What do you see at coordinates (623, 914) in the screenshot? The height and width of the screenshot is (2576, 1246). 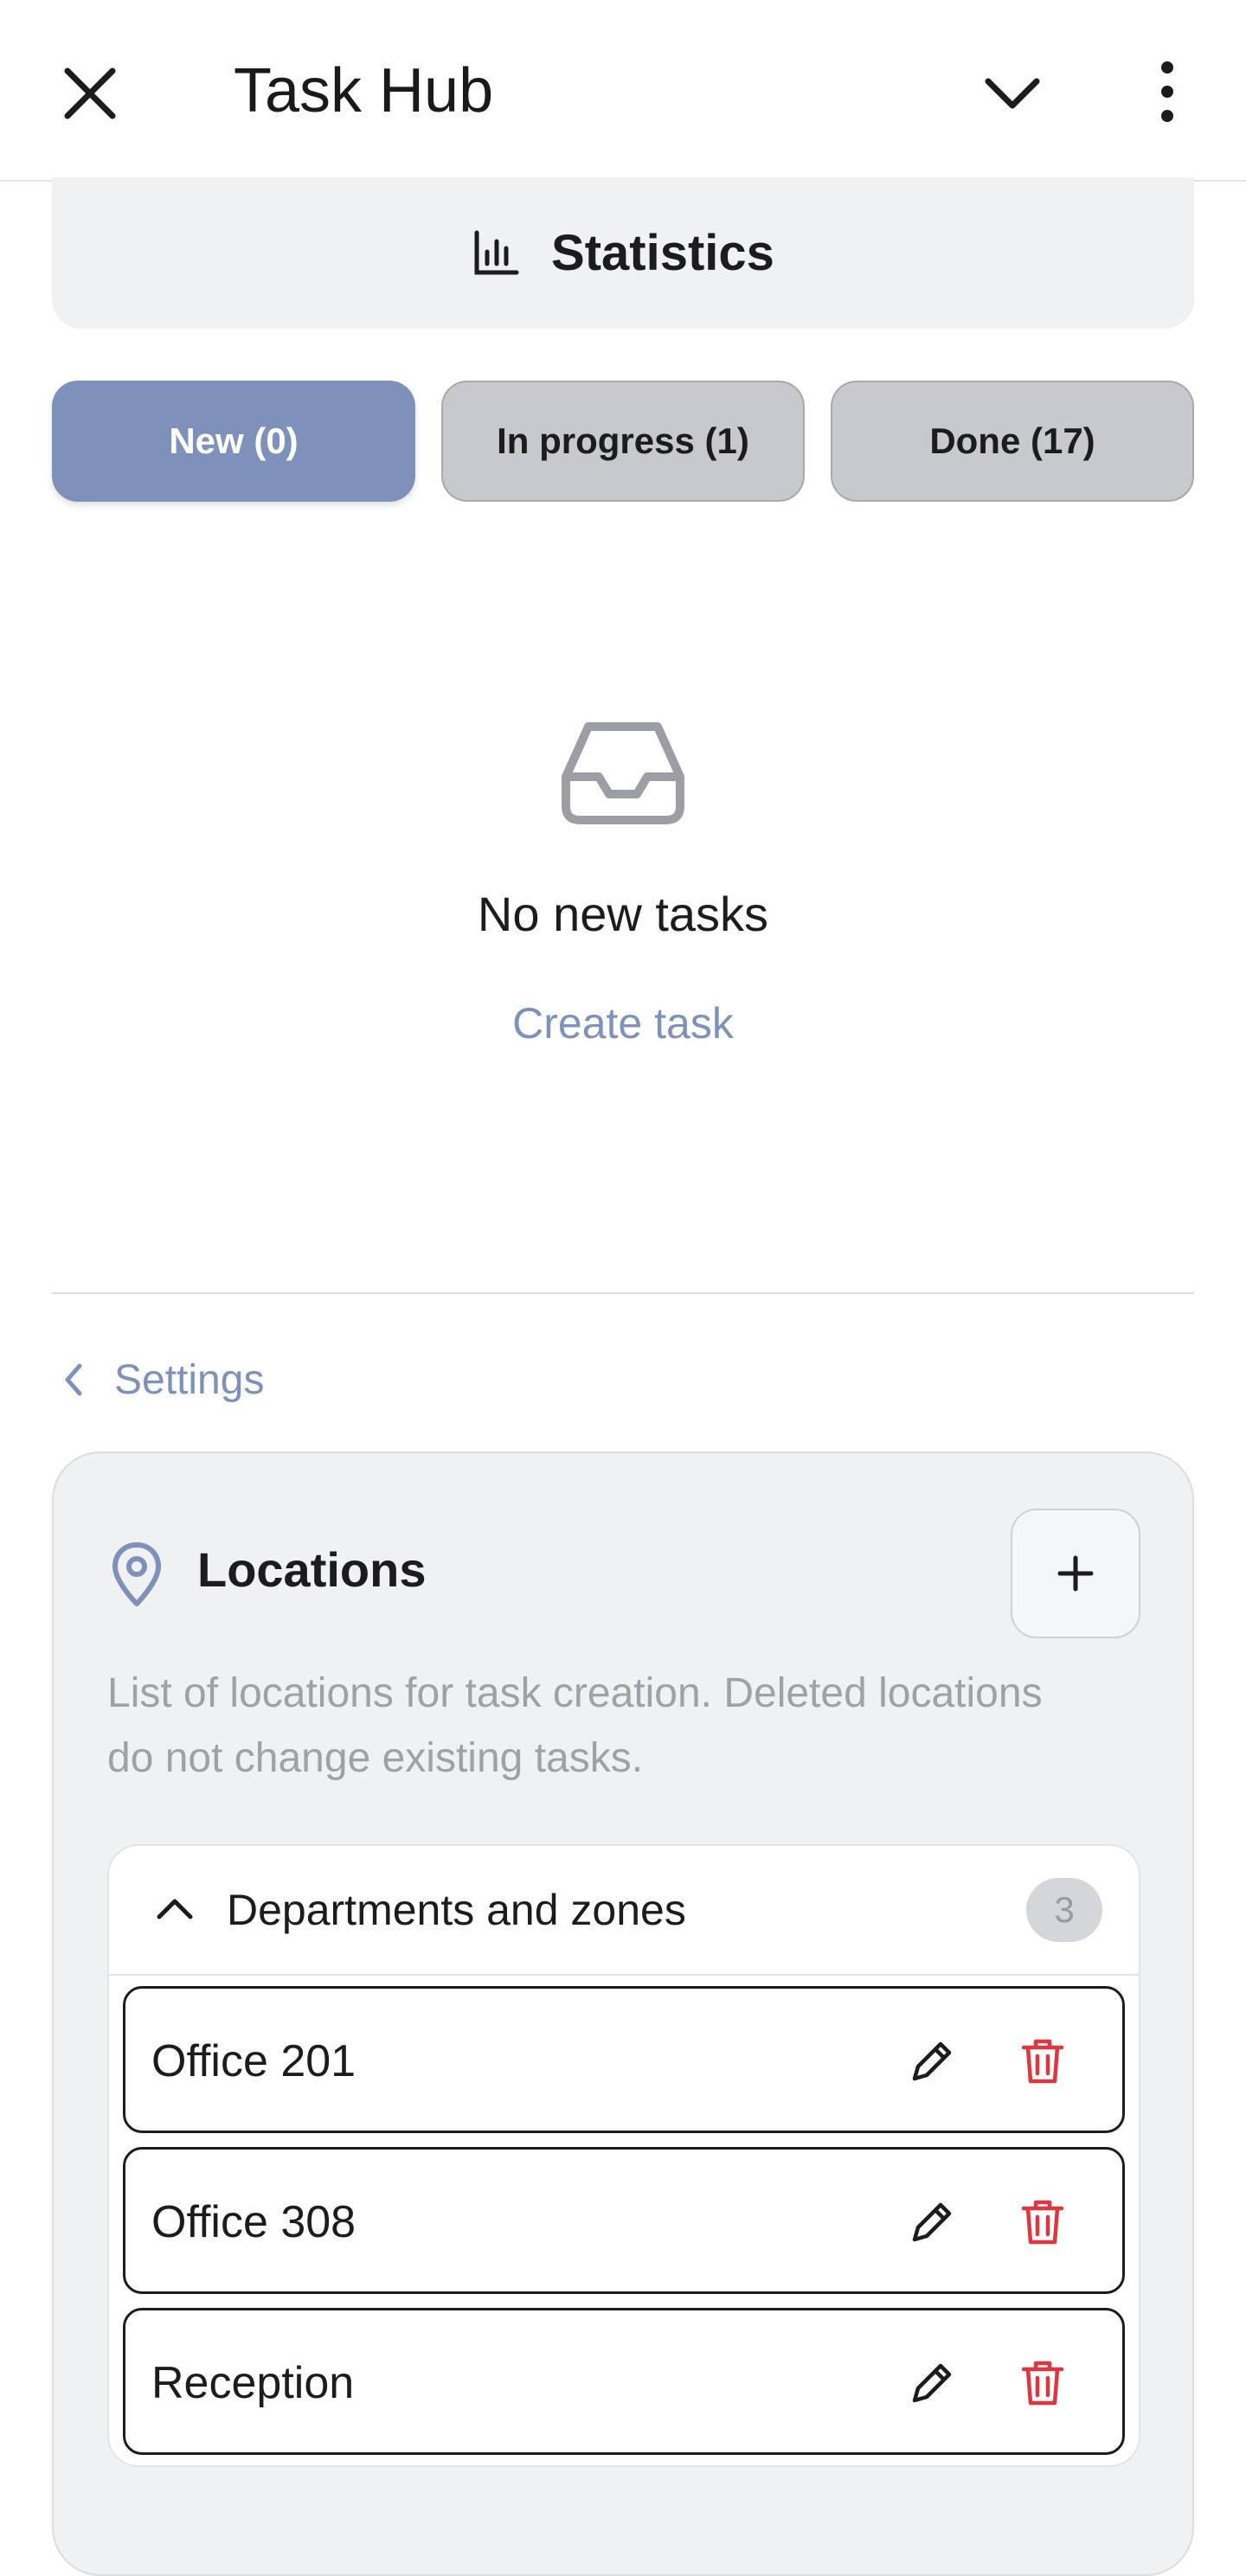 I see `empty-state-title: No new tasks` at bounding box center [623, 914].